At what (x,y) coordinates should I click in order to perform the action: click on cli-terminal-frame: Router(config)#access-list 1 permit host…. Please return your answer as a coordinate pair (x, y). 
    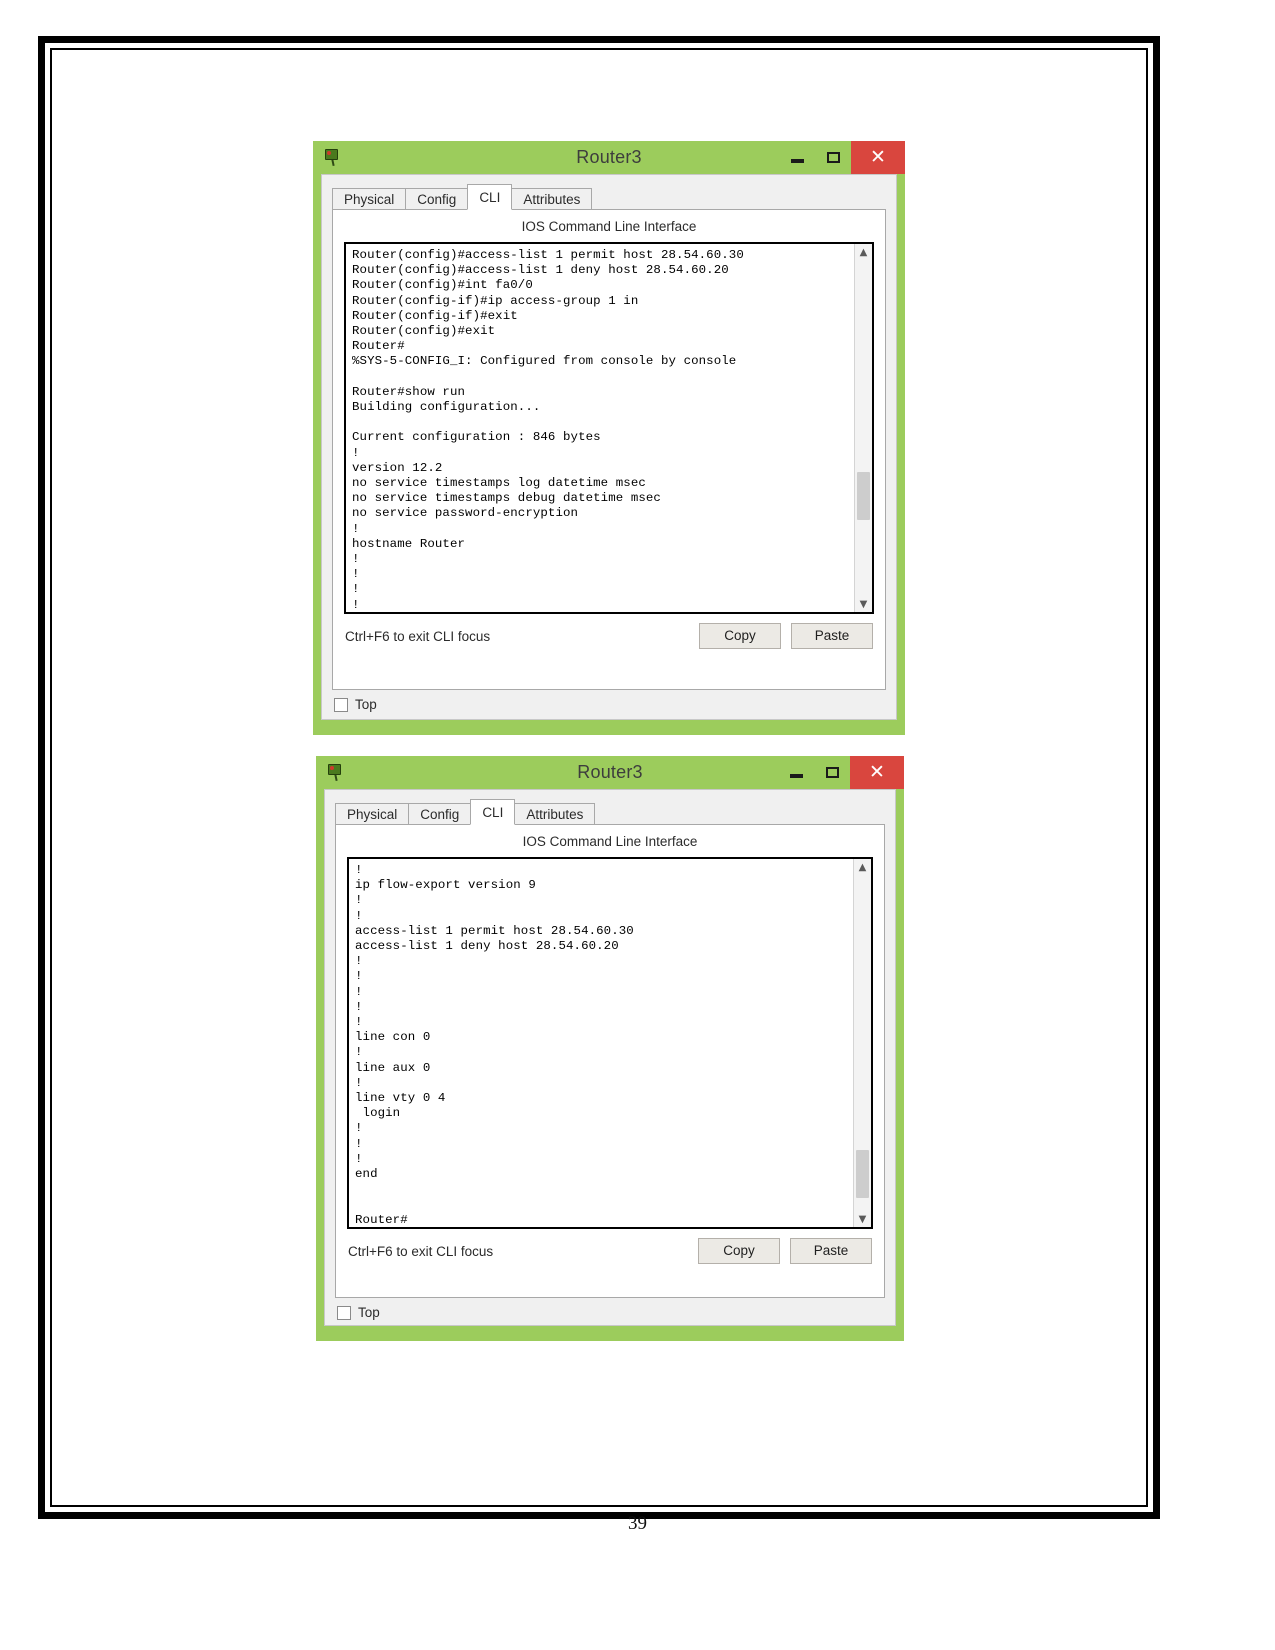
    Looking at the image, I should click on (609, 428).